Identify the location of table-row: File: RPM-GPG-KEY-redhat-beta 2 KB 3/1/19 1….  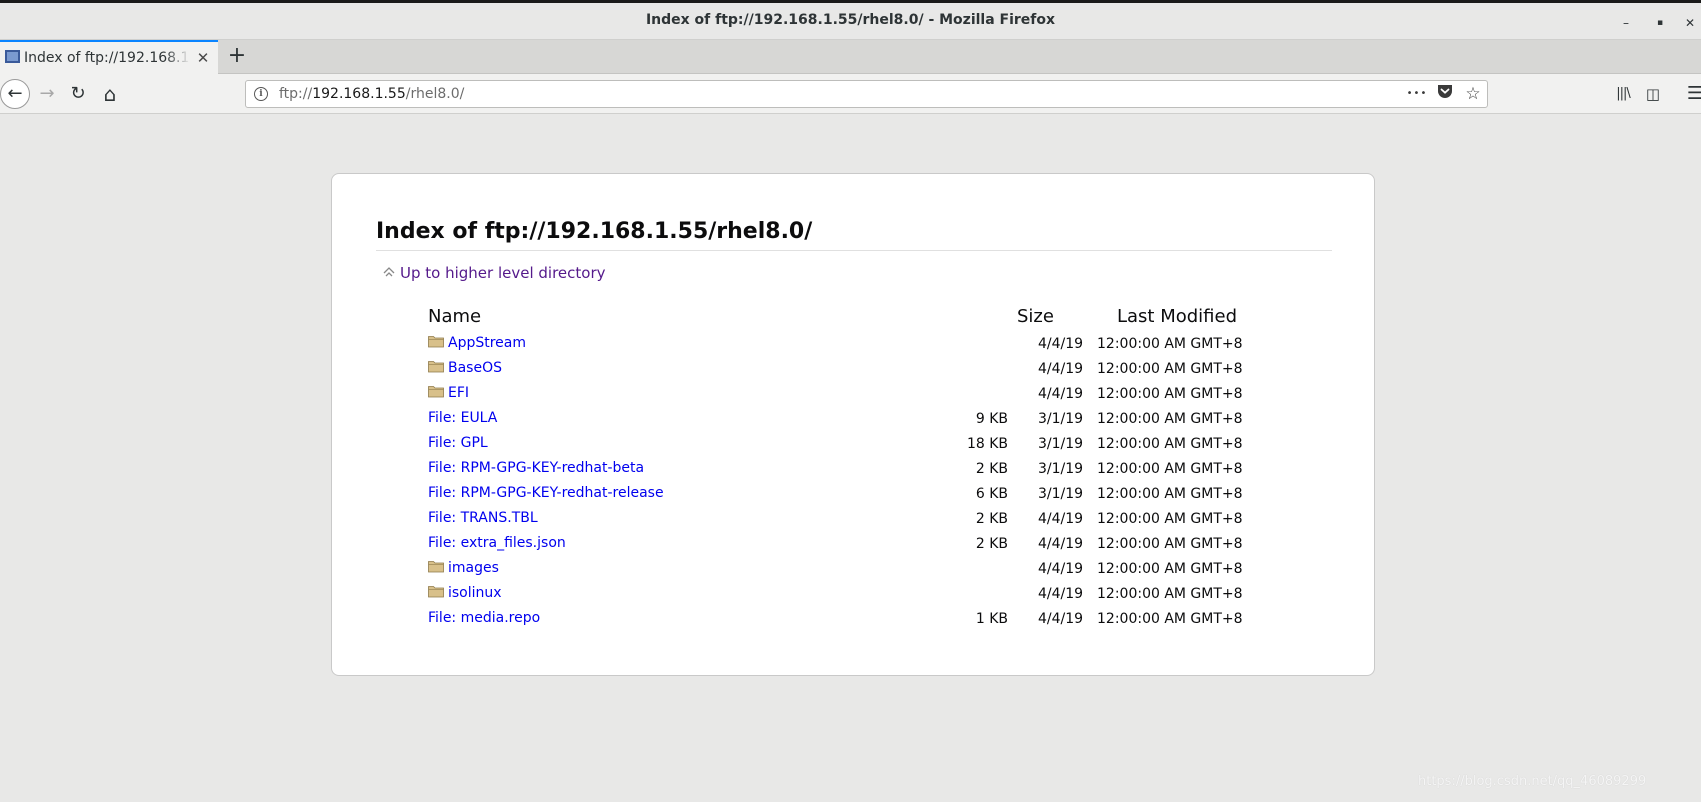
(878, 469).